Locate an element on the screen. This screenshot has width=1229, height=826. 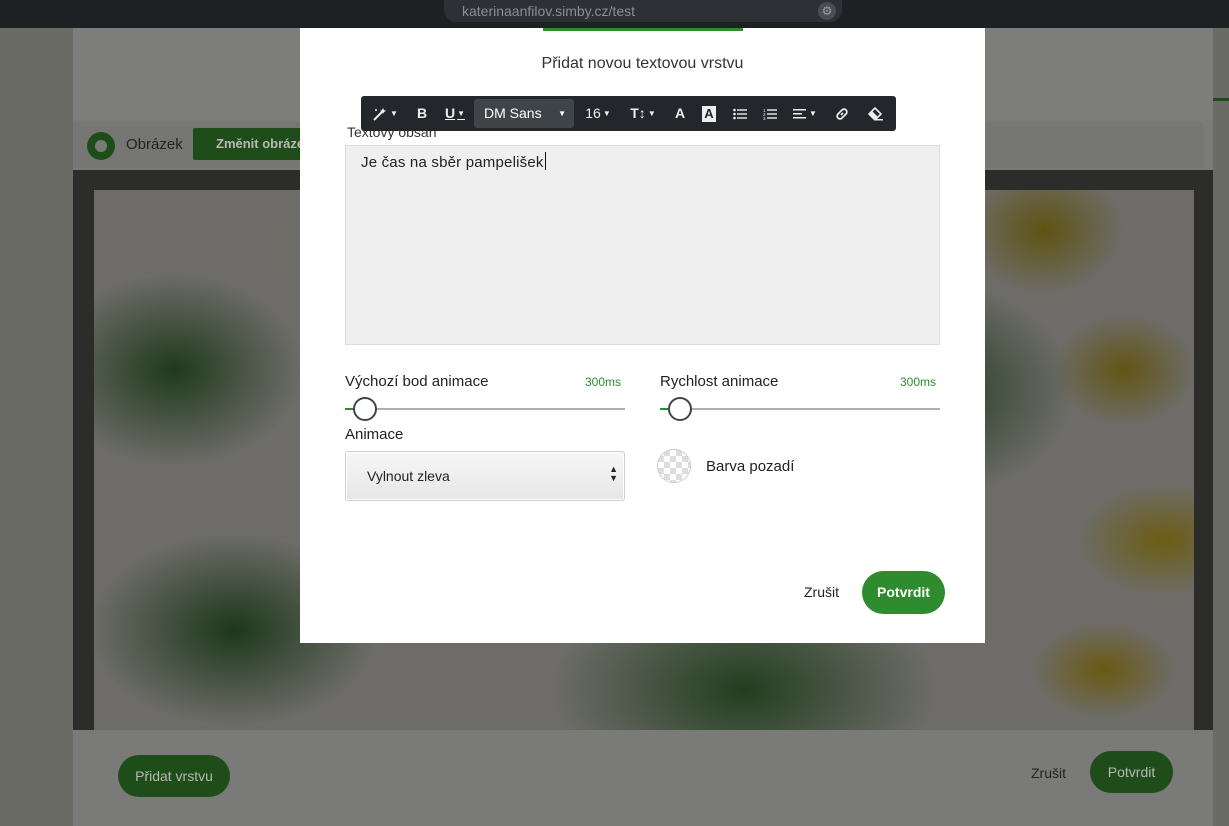
magic-icon: ▼ is located at coordinates (385, 113).